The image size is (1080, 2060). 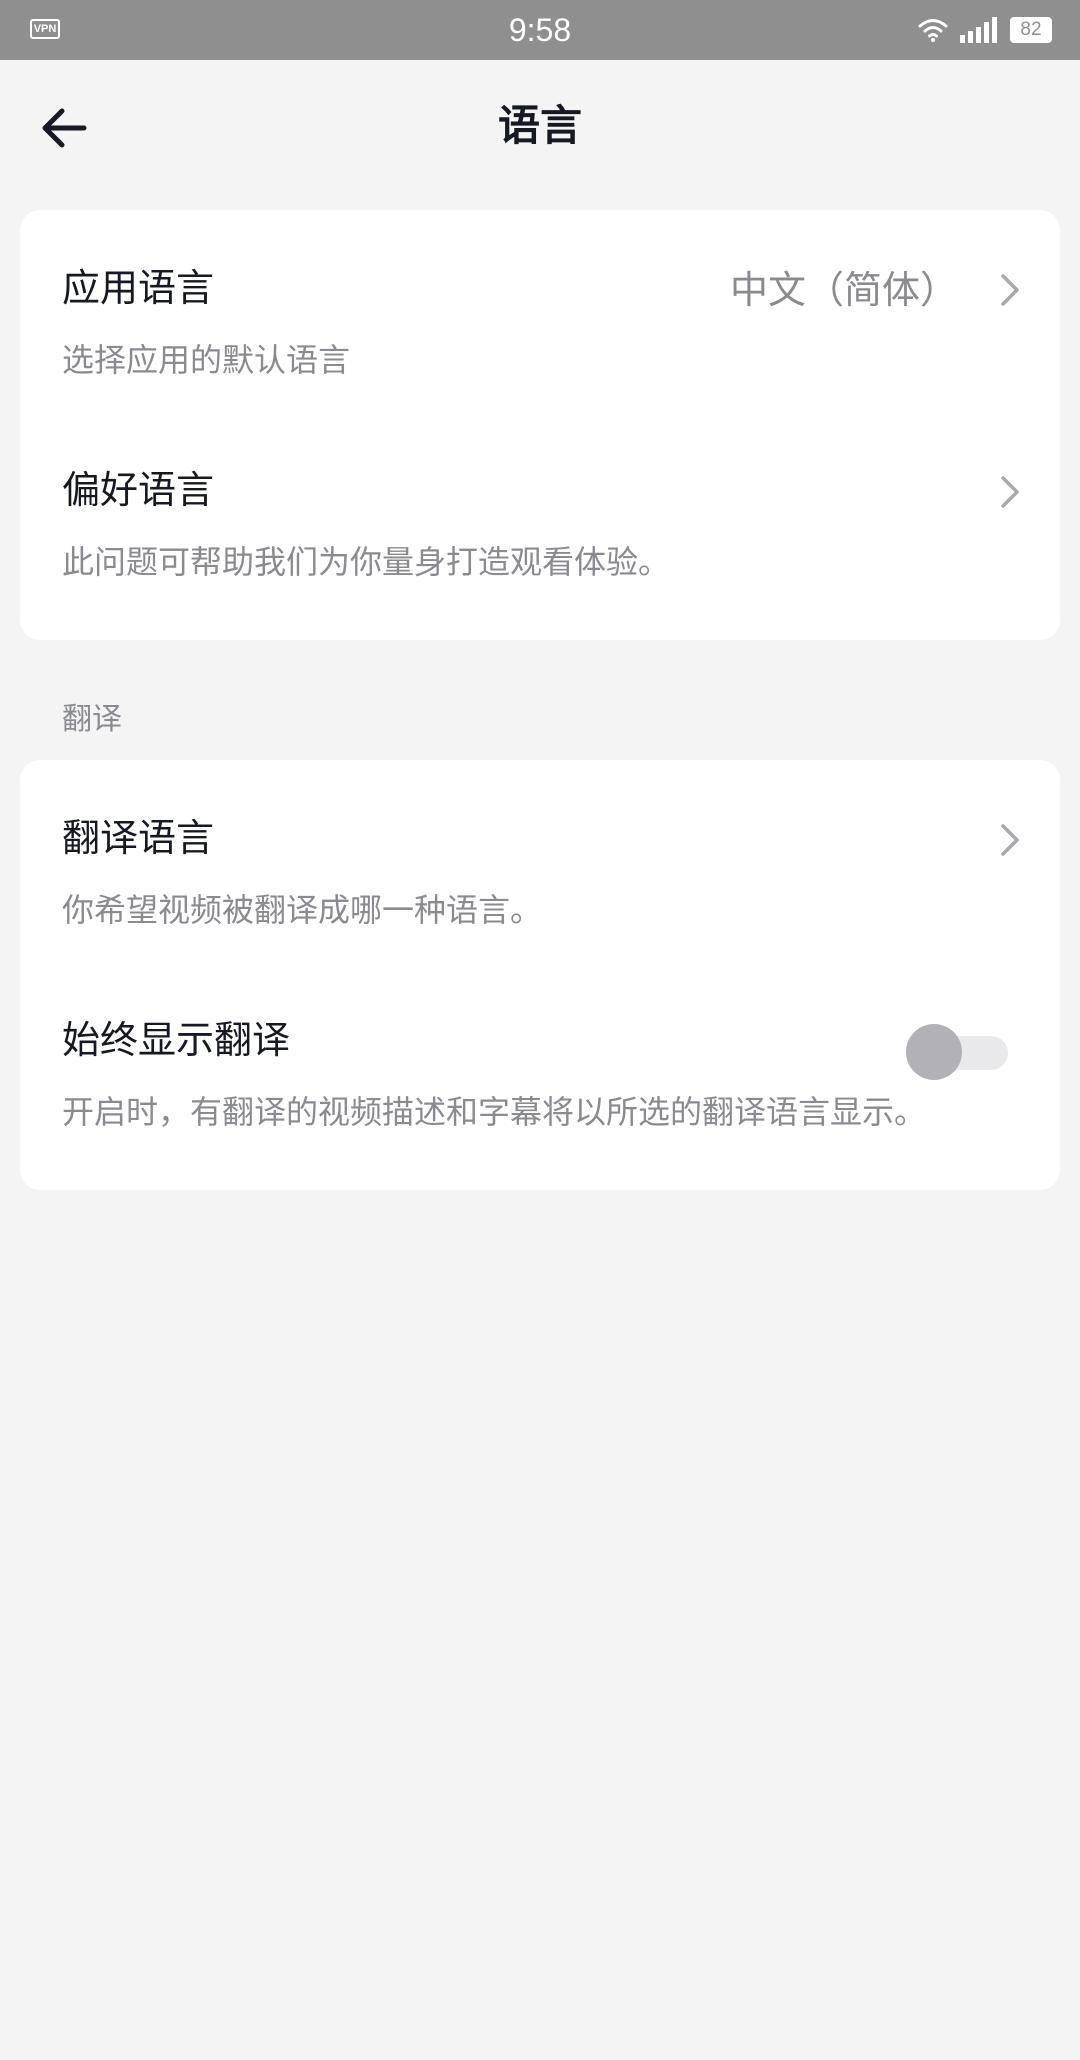 I want to click on status-bar: VPN 9:58 82, so click(x=540, y=30).